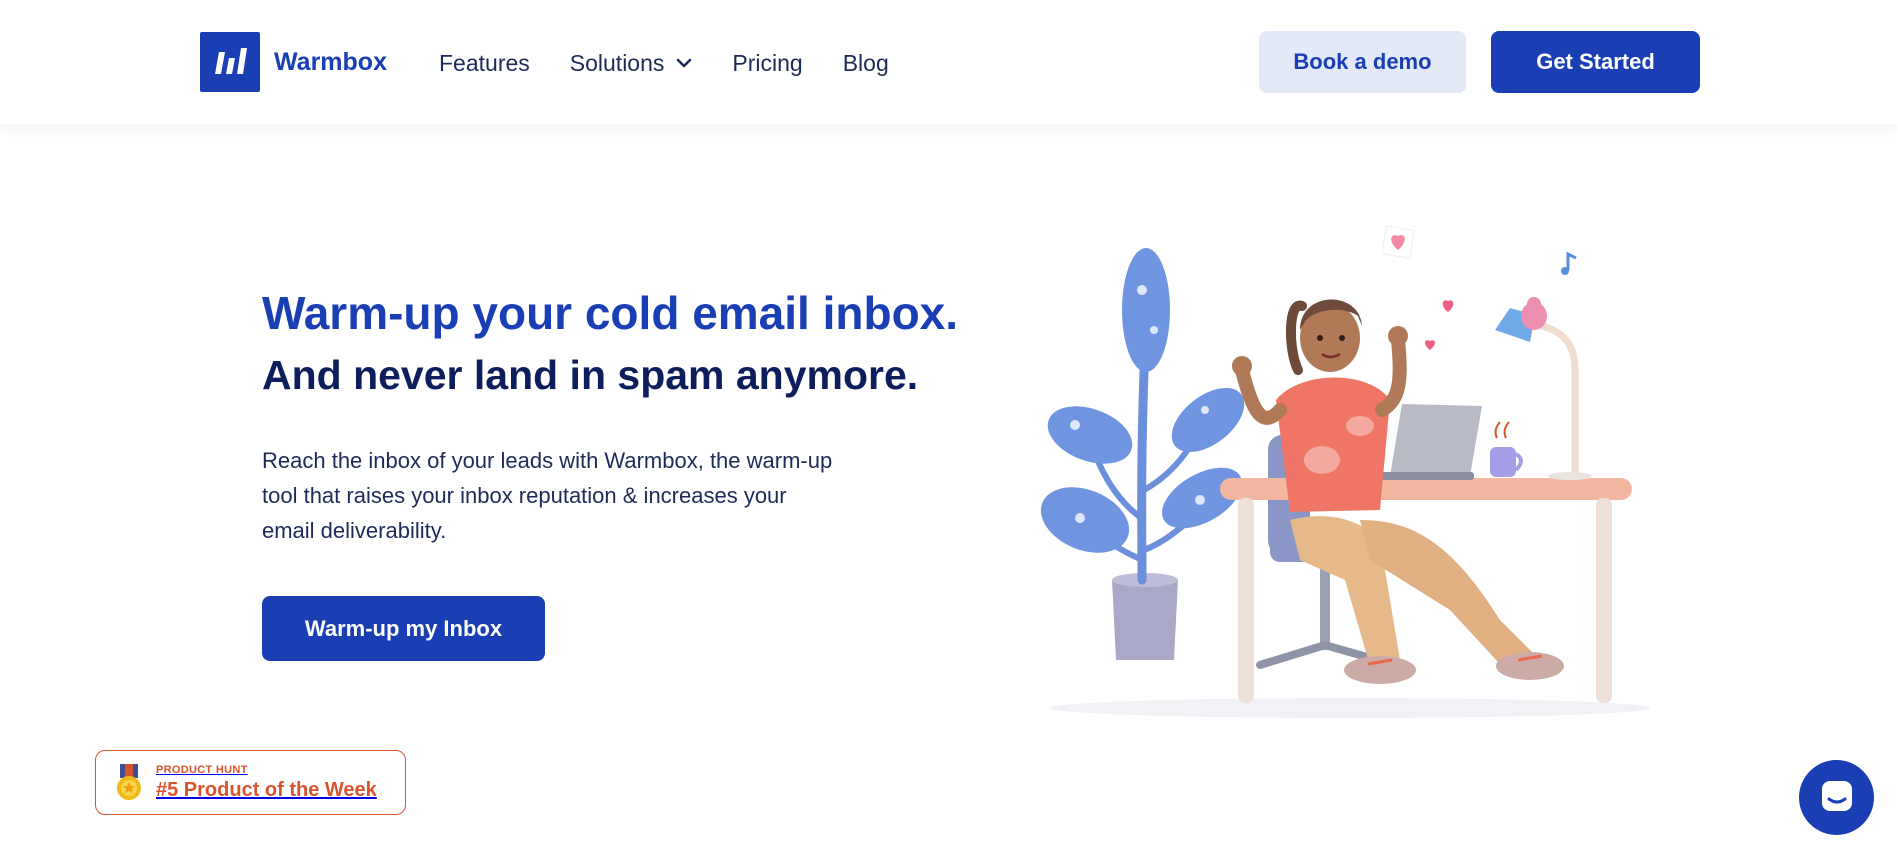  I want to click on nav-blog: Blog, so click(866, 63).